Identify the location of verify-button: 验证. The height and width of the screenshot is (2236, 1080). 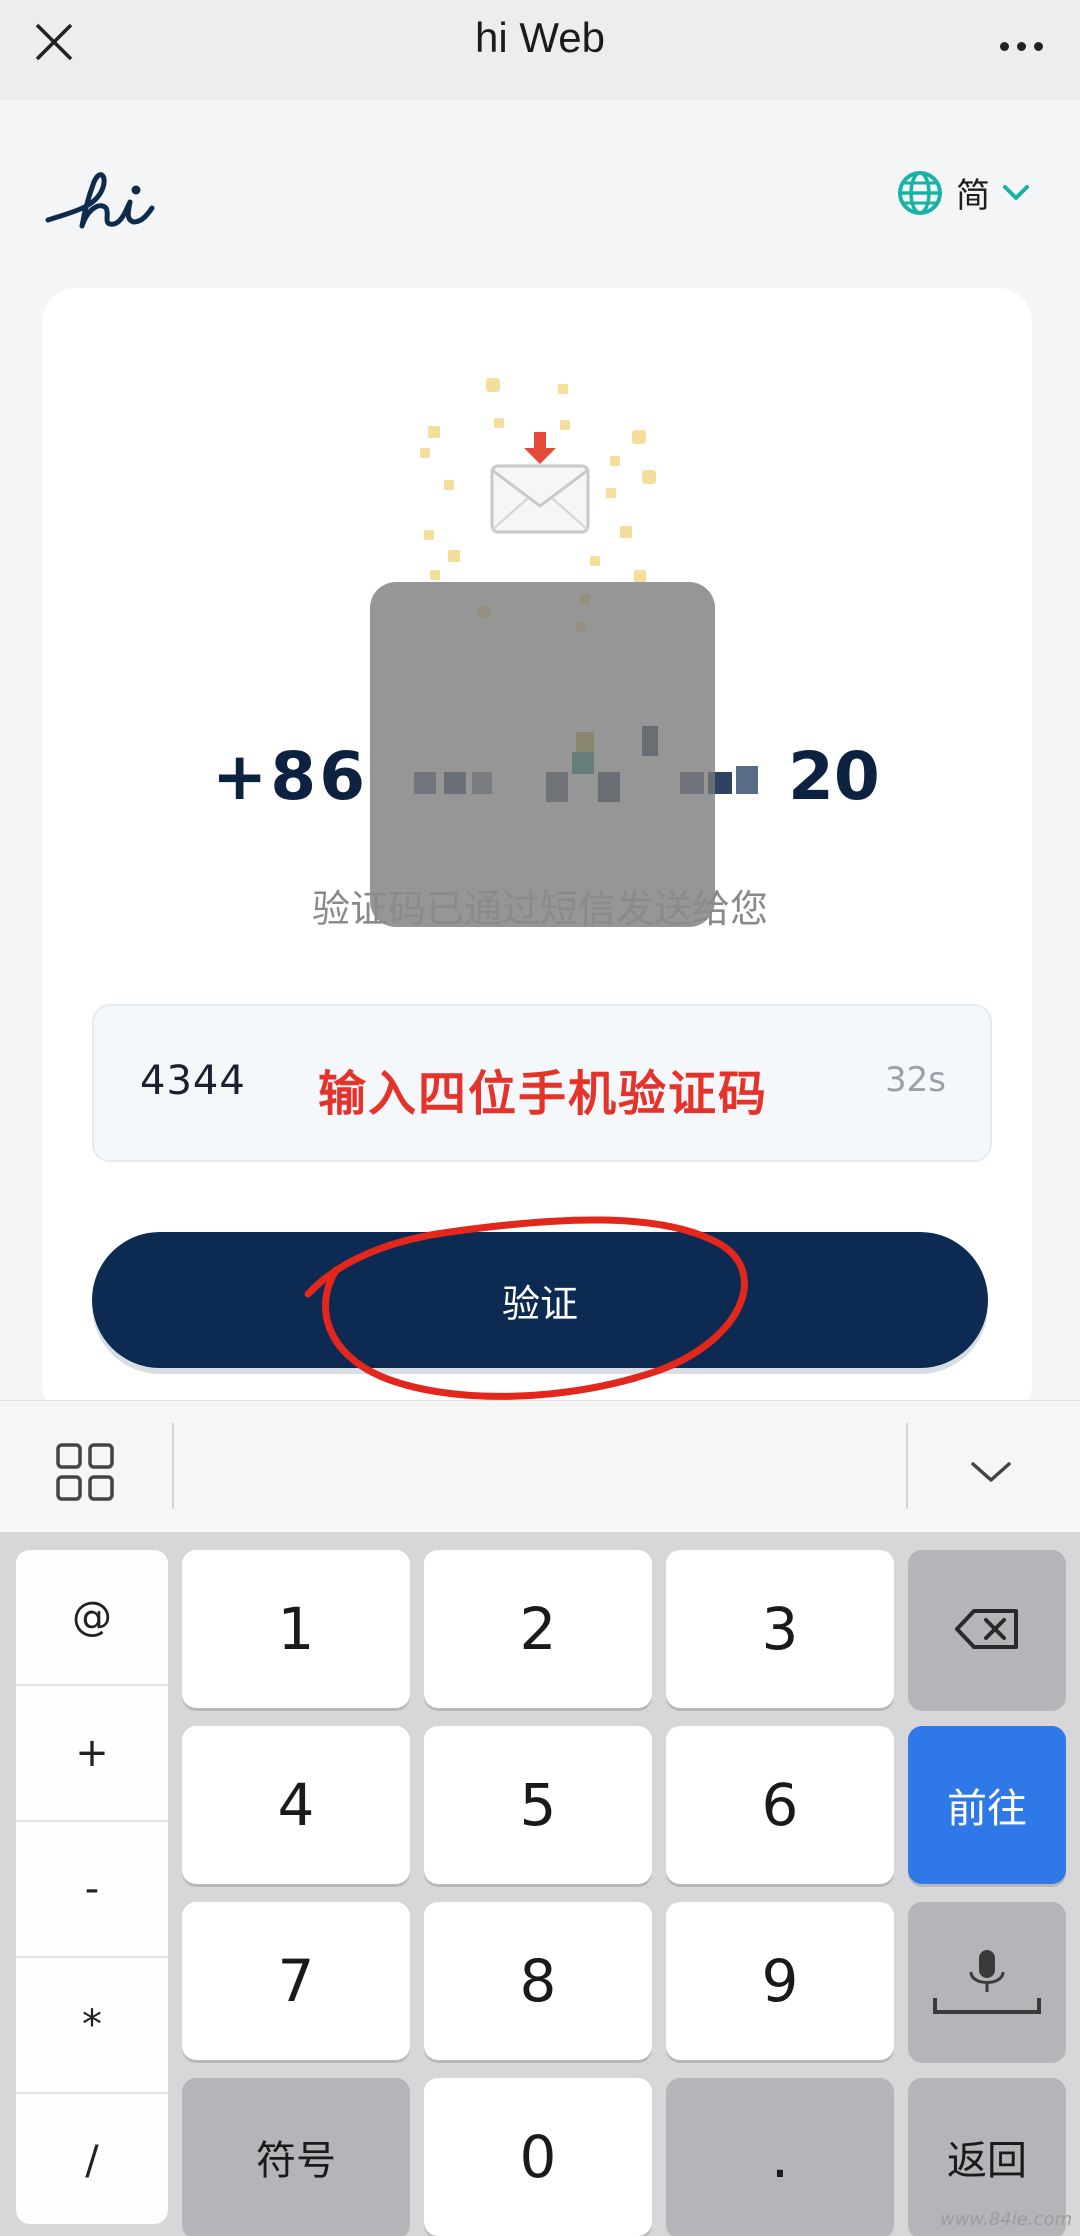
(540, 1300).